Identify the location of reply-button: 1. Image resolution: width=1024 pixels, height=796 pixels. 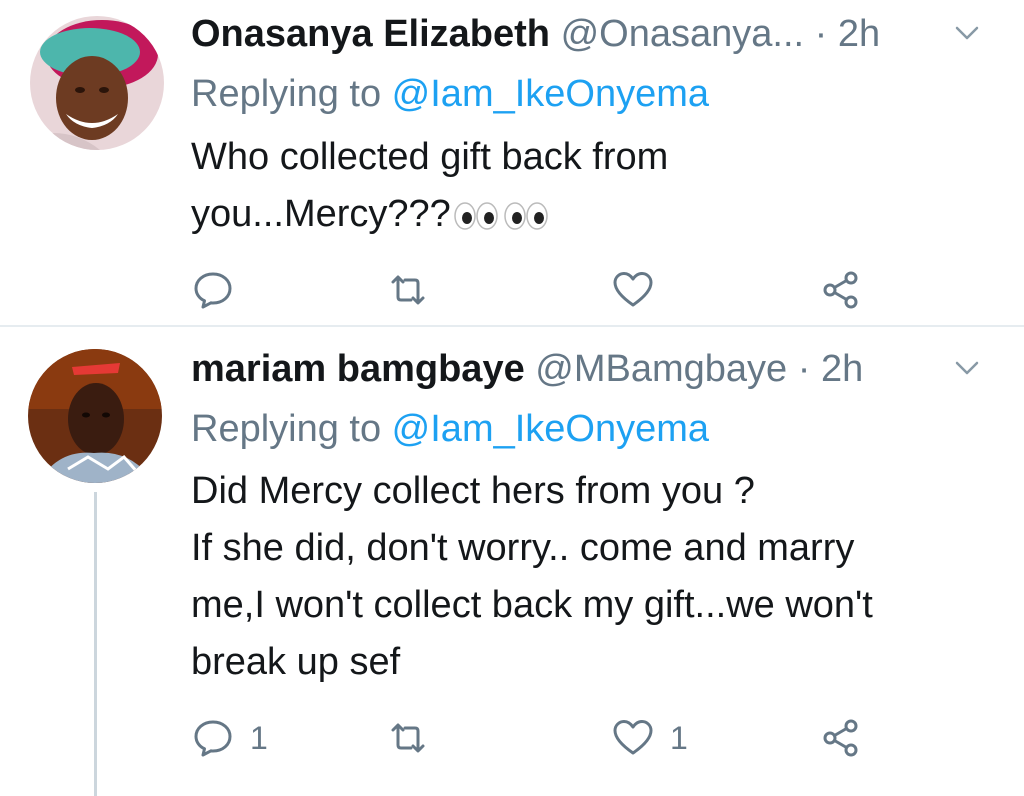
(229, 738).